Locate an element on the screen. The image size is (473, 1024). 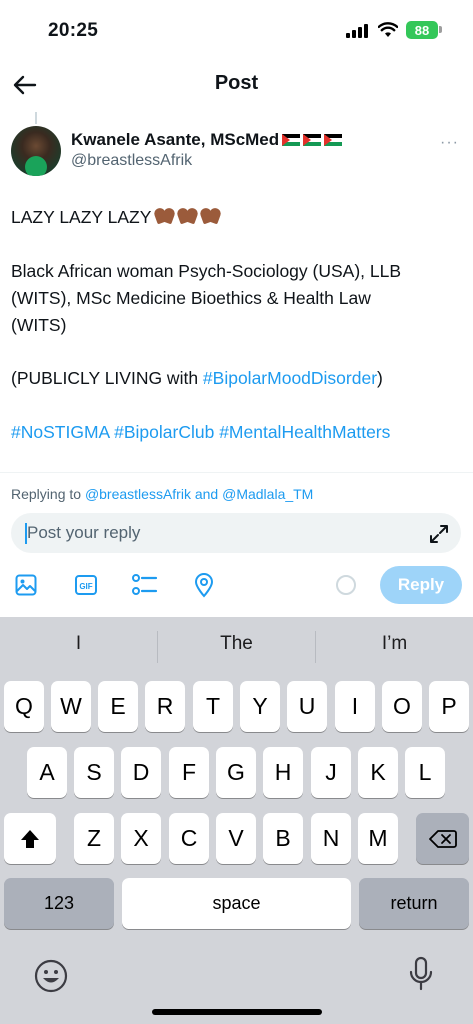
battery-indicator: 88 is located at coordinates (422, 30).